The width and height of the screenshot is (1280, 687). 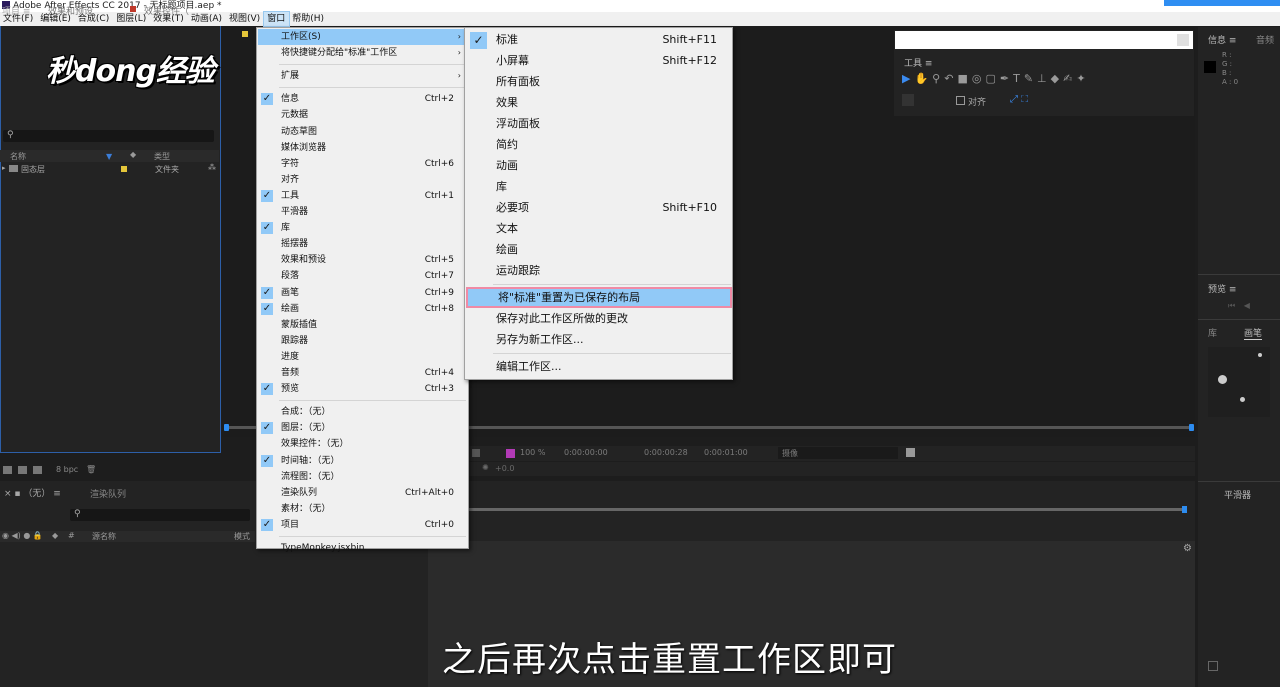 I want to click on window-menu-item: 字符 Ctrl+6, so click(x=362, y=164).